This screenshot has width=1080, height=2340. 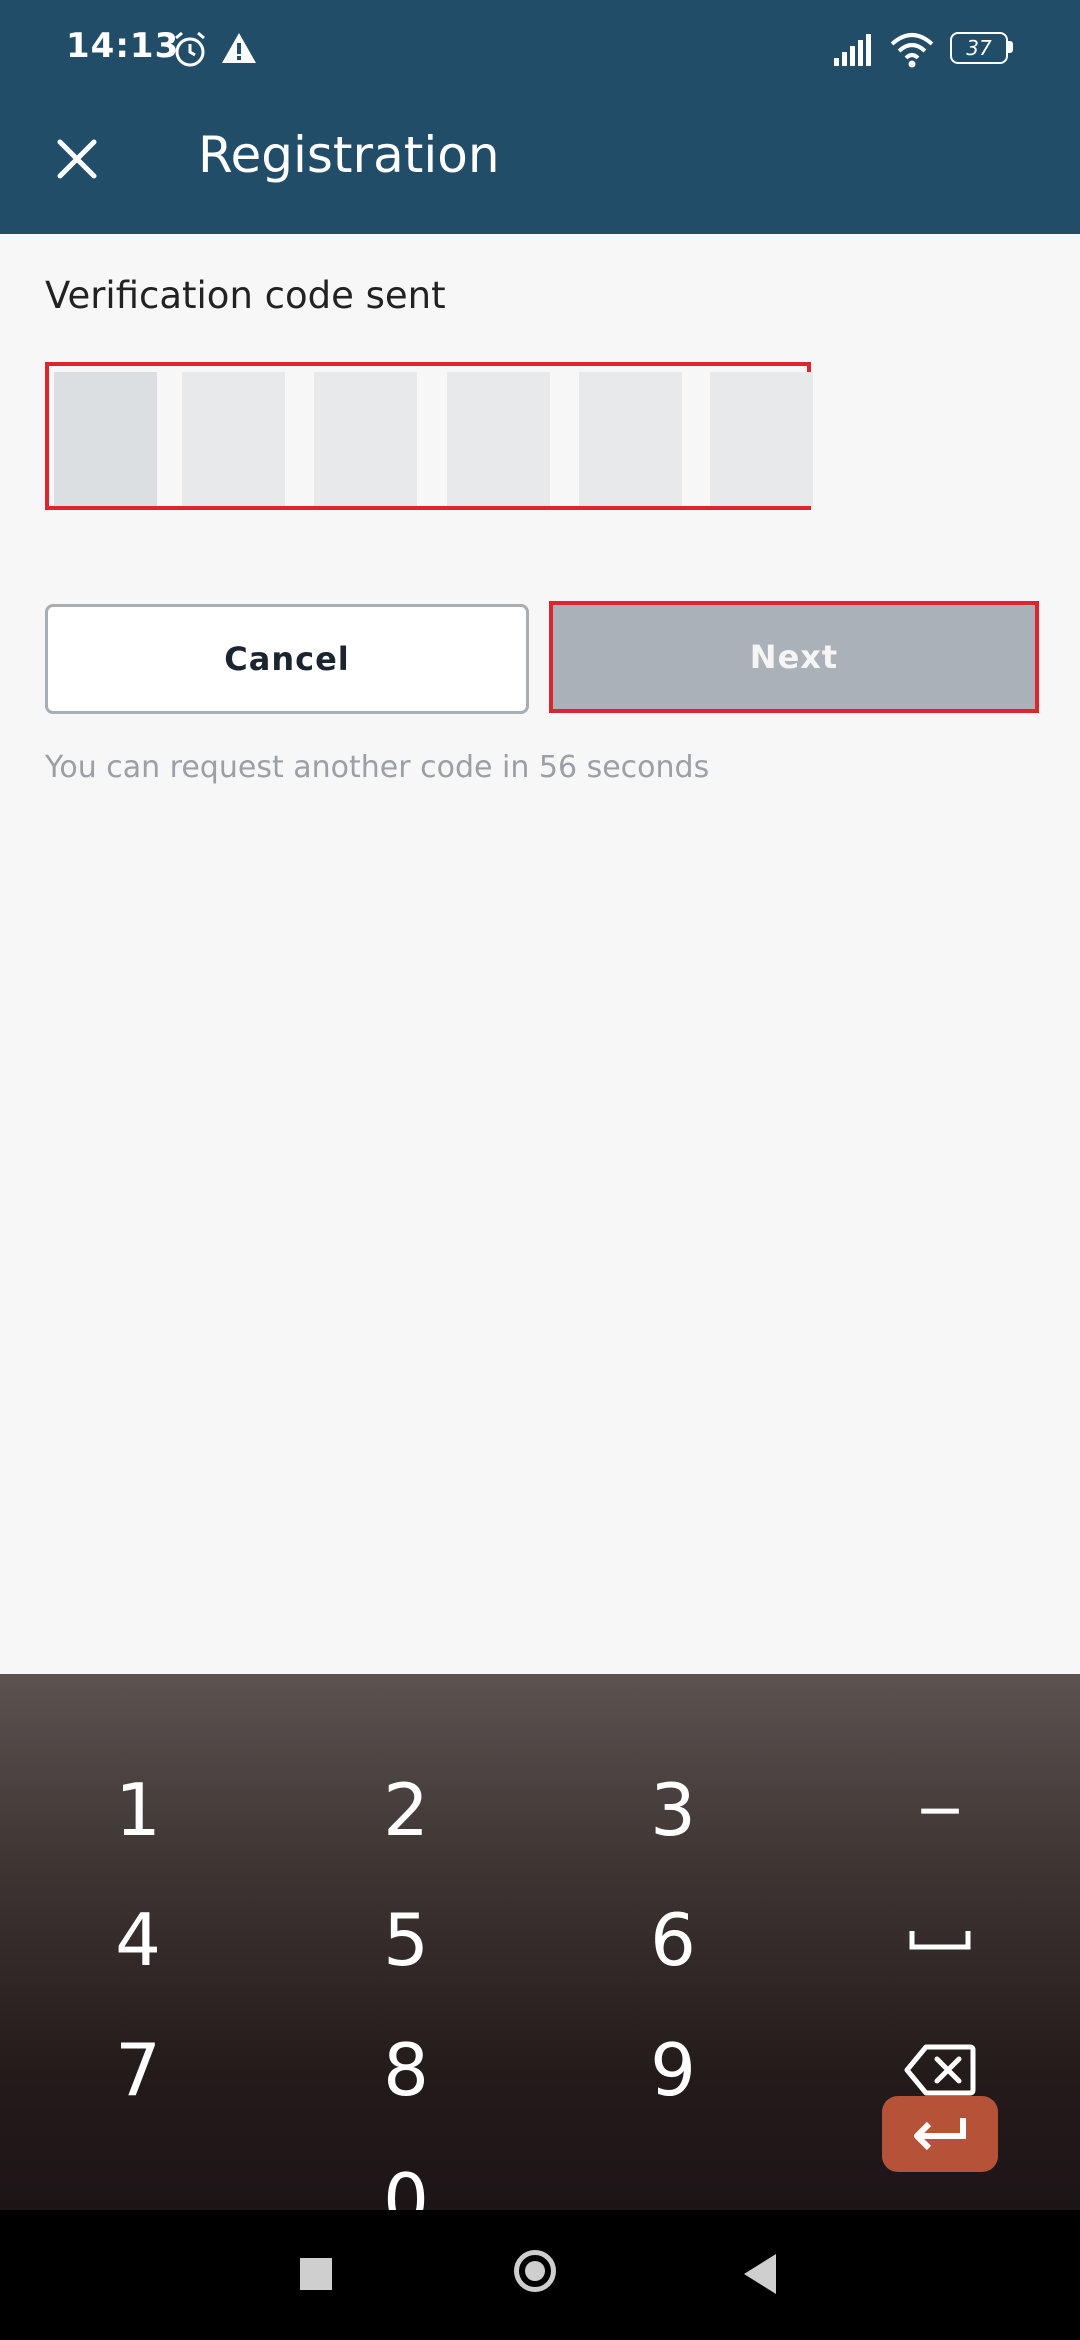 What do you see at coordinates (429, 436) in the screenshot?
I see `verification-code-input` at bounding box center [429, 436].